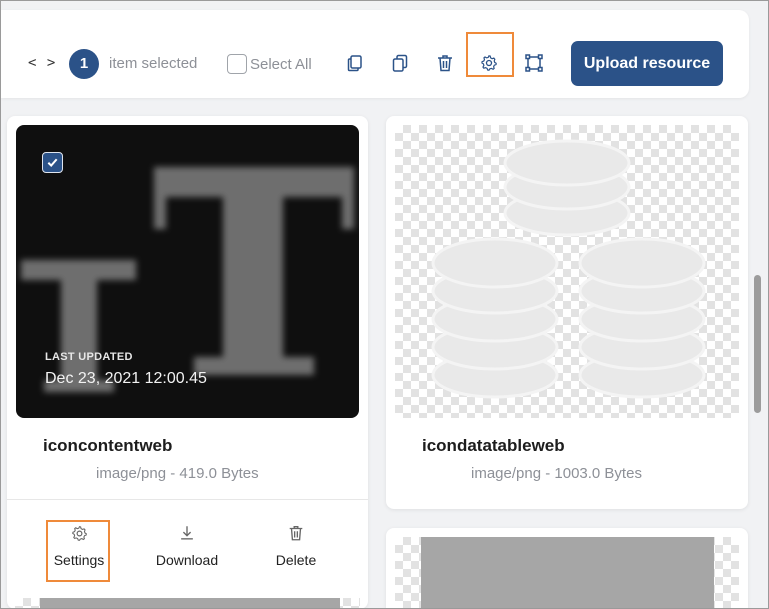 Image resolution: width=769 pixels, height=609 pixels. I want to click on crop-icon, so click(534, 63).